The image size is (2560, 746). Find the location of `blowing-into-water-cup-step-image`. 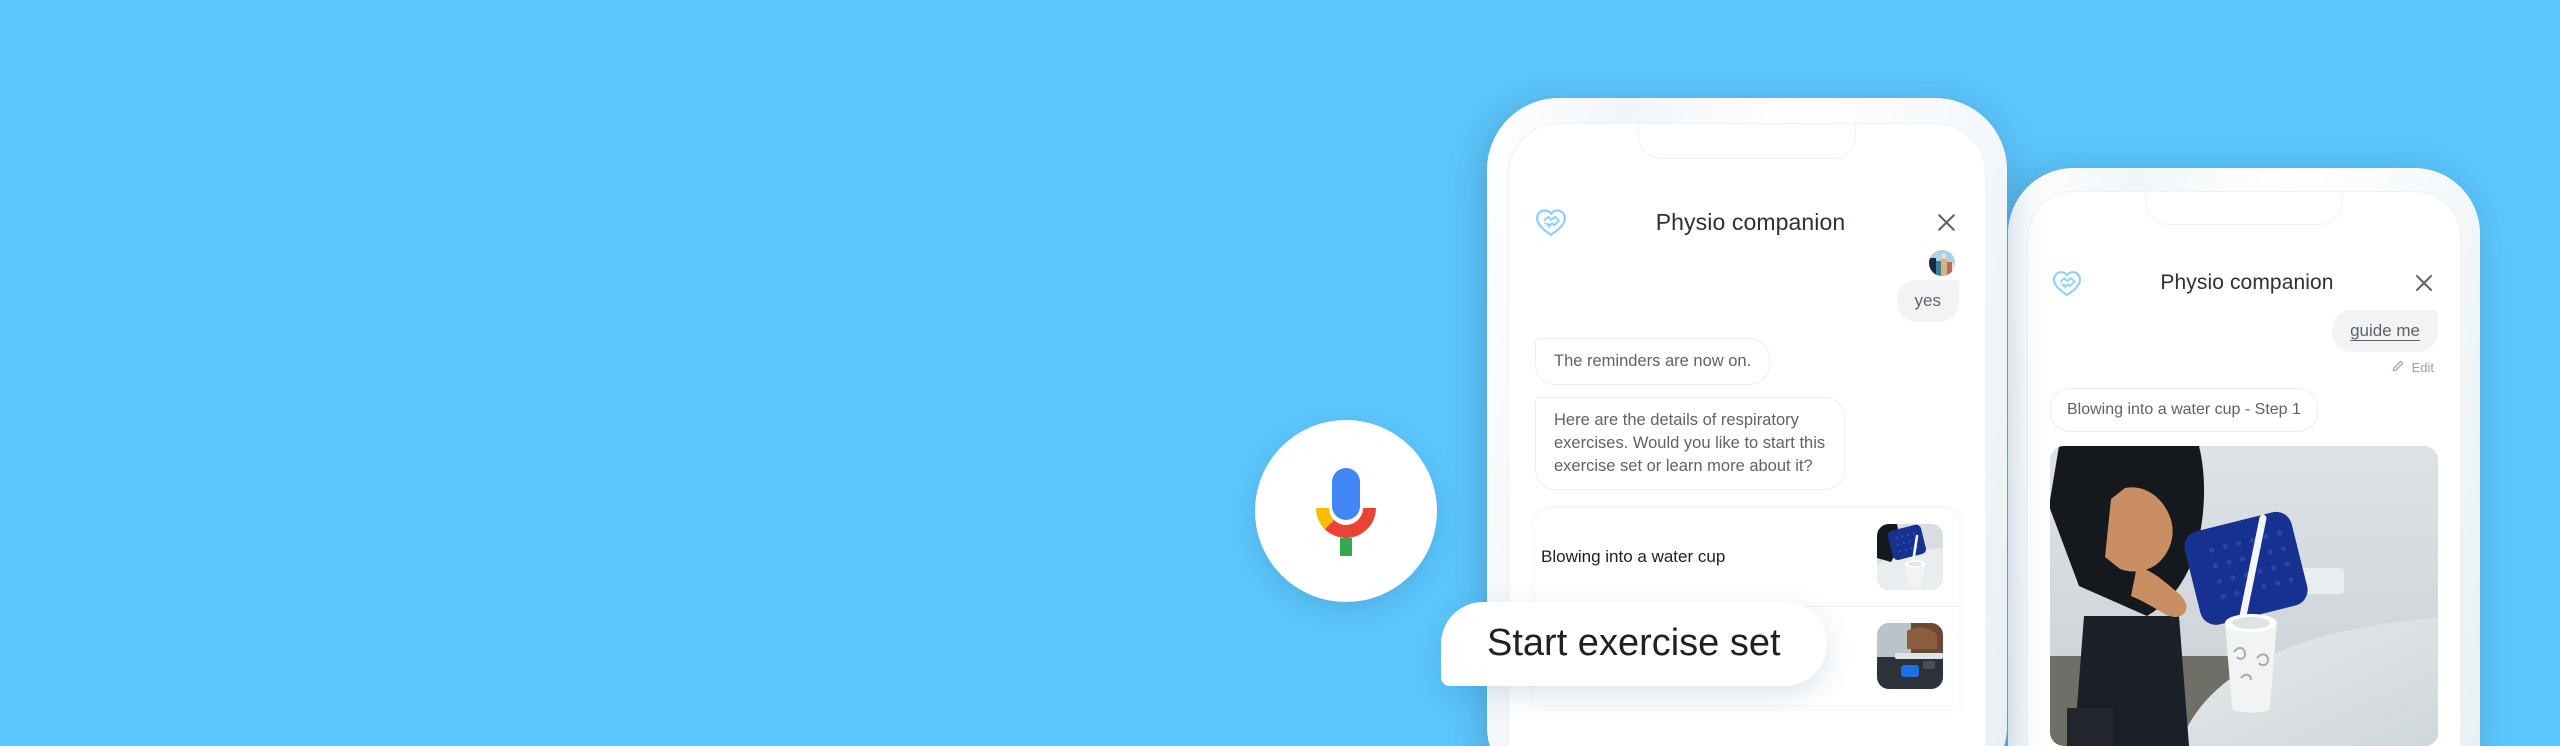

blowing-into-water-cup-step-image is located at coordinates (2244, 596).